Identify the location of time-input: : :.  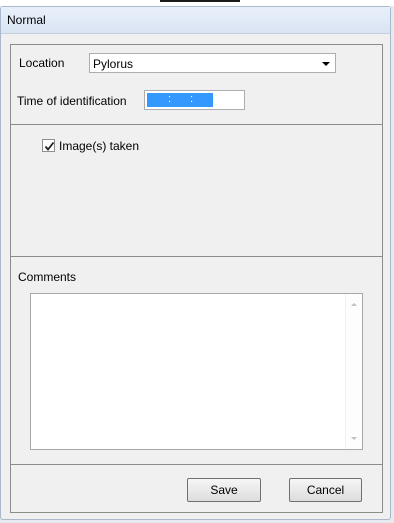
(194, 100).